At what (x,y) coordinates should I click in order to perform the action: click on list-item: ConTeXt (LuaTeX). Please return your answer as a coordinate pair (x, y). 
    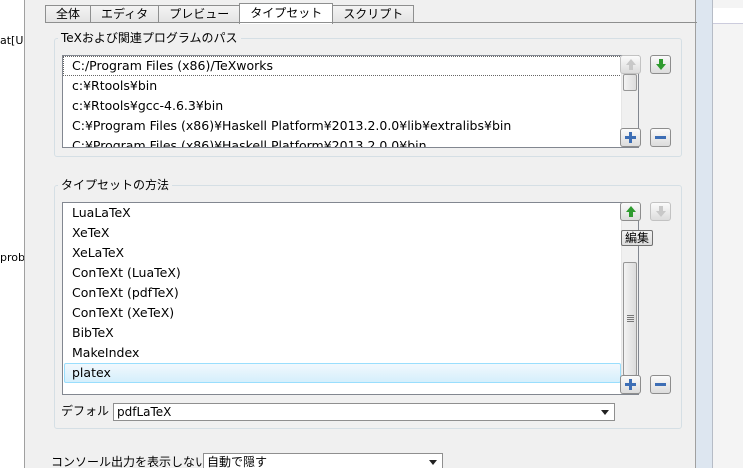
    Looking at the image, I should click on (350, 273).